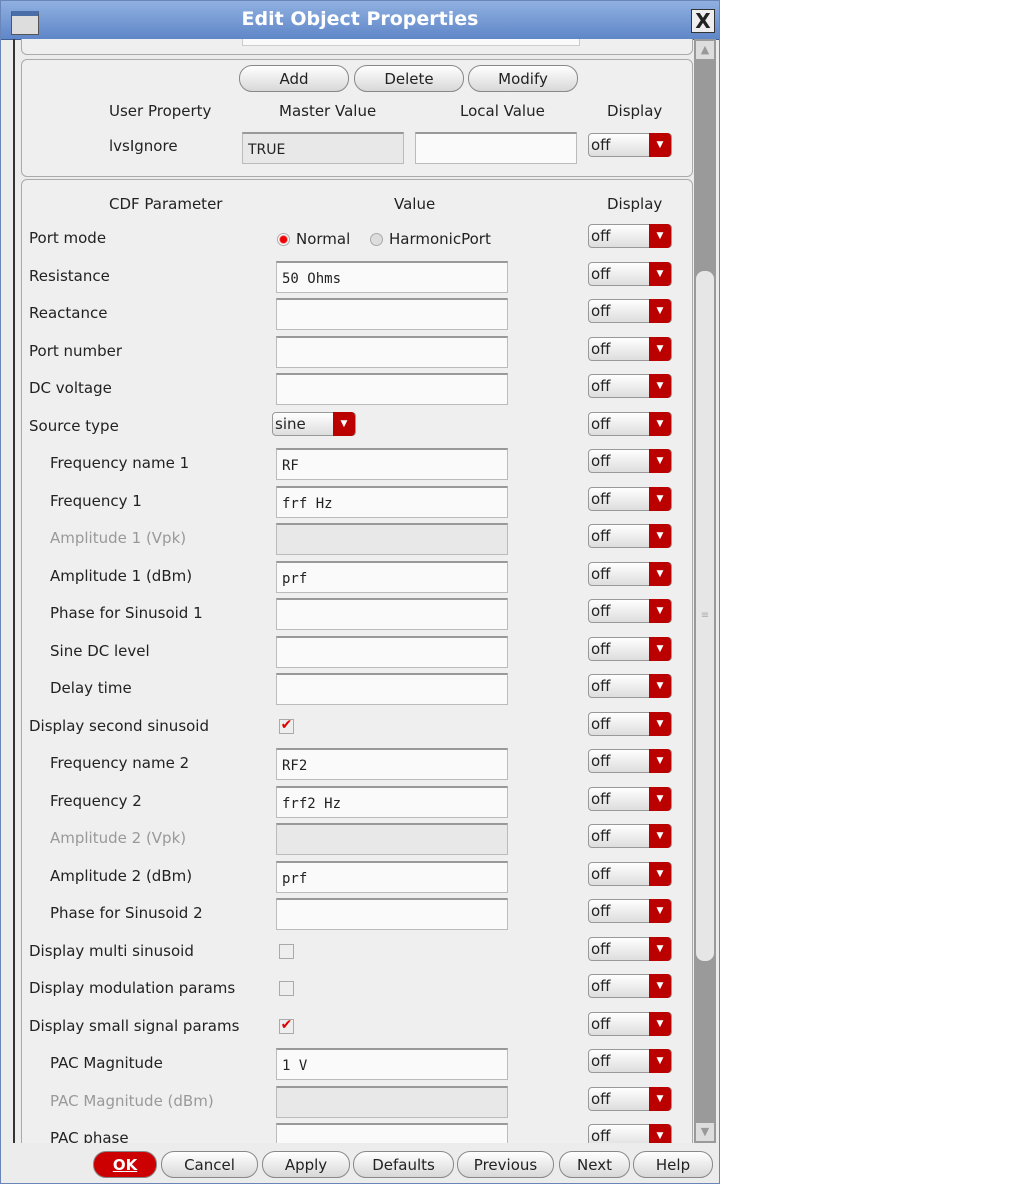 The image size is (1013, 1190). Describe the element at coordinates (703, 21) in the screenshot. I see `close-button: X` at that location.